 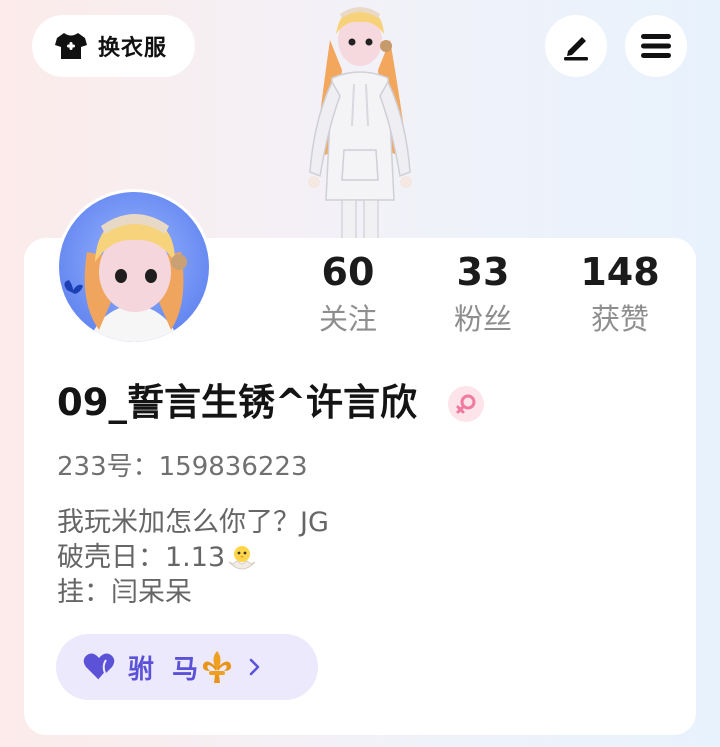 I want to click on following-count: 60, so click(x=348, y=272).